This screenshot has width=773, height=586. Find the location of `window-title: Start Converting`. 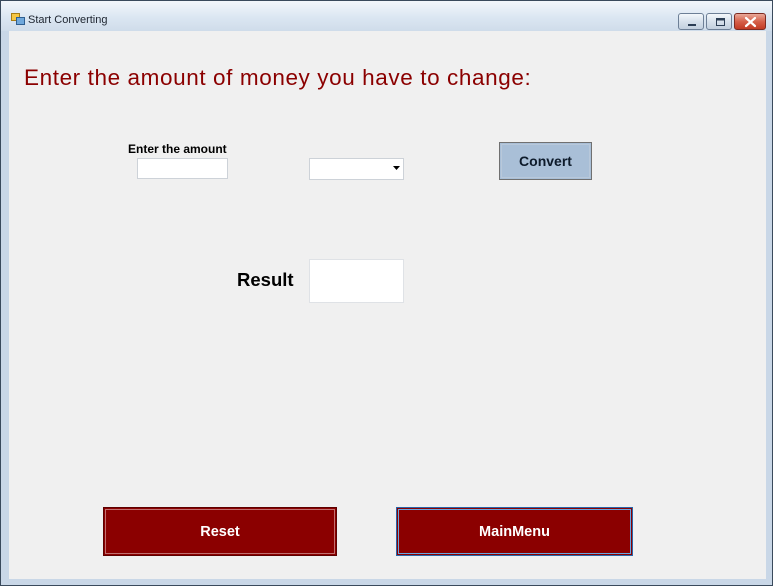

window-title: Start Converting is located at coordinates (68, 20).